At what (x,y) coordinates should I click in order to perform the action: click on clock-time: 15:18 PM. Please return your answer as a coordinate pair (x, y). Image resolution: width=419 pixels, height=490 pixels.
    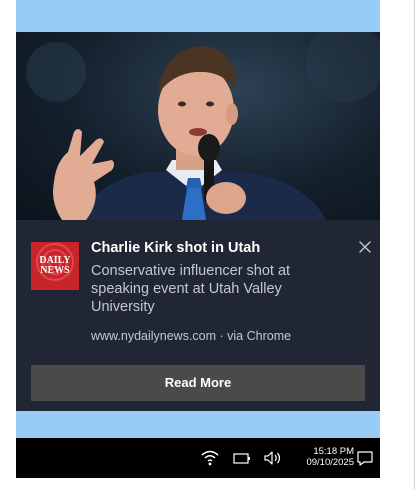
    Looking at the image, I should click on (333, 451).